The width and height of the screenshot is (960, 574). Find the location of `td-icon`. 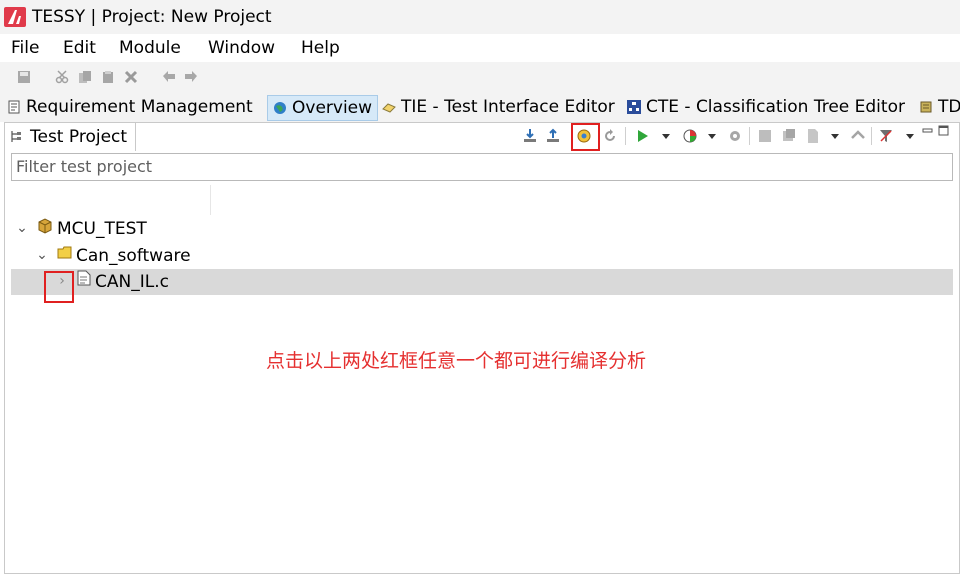

td-icon is located at coordinates (926, 107).